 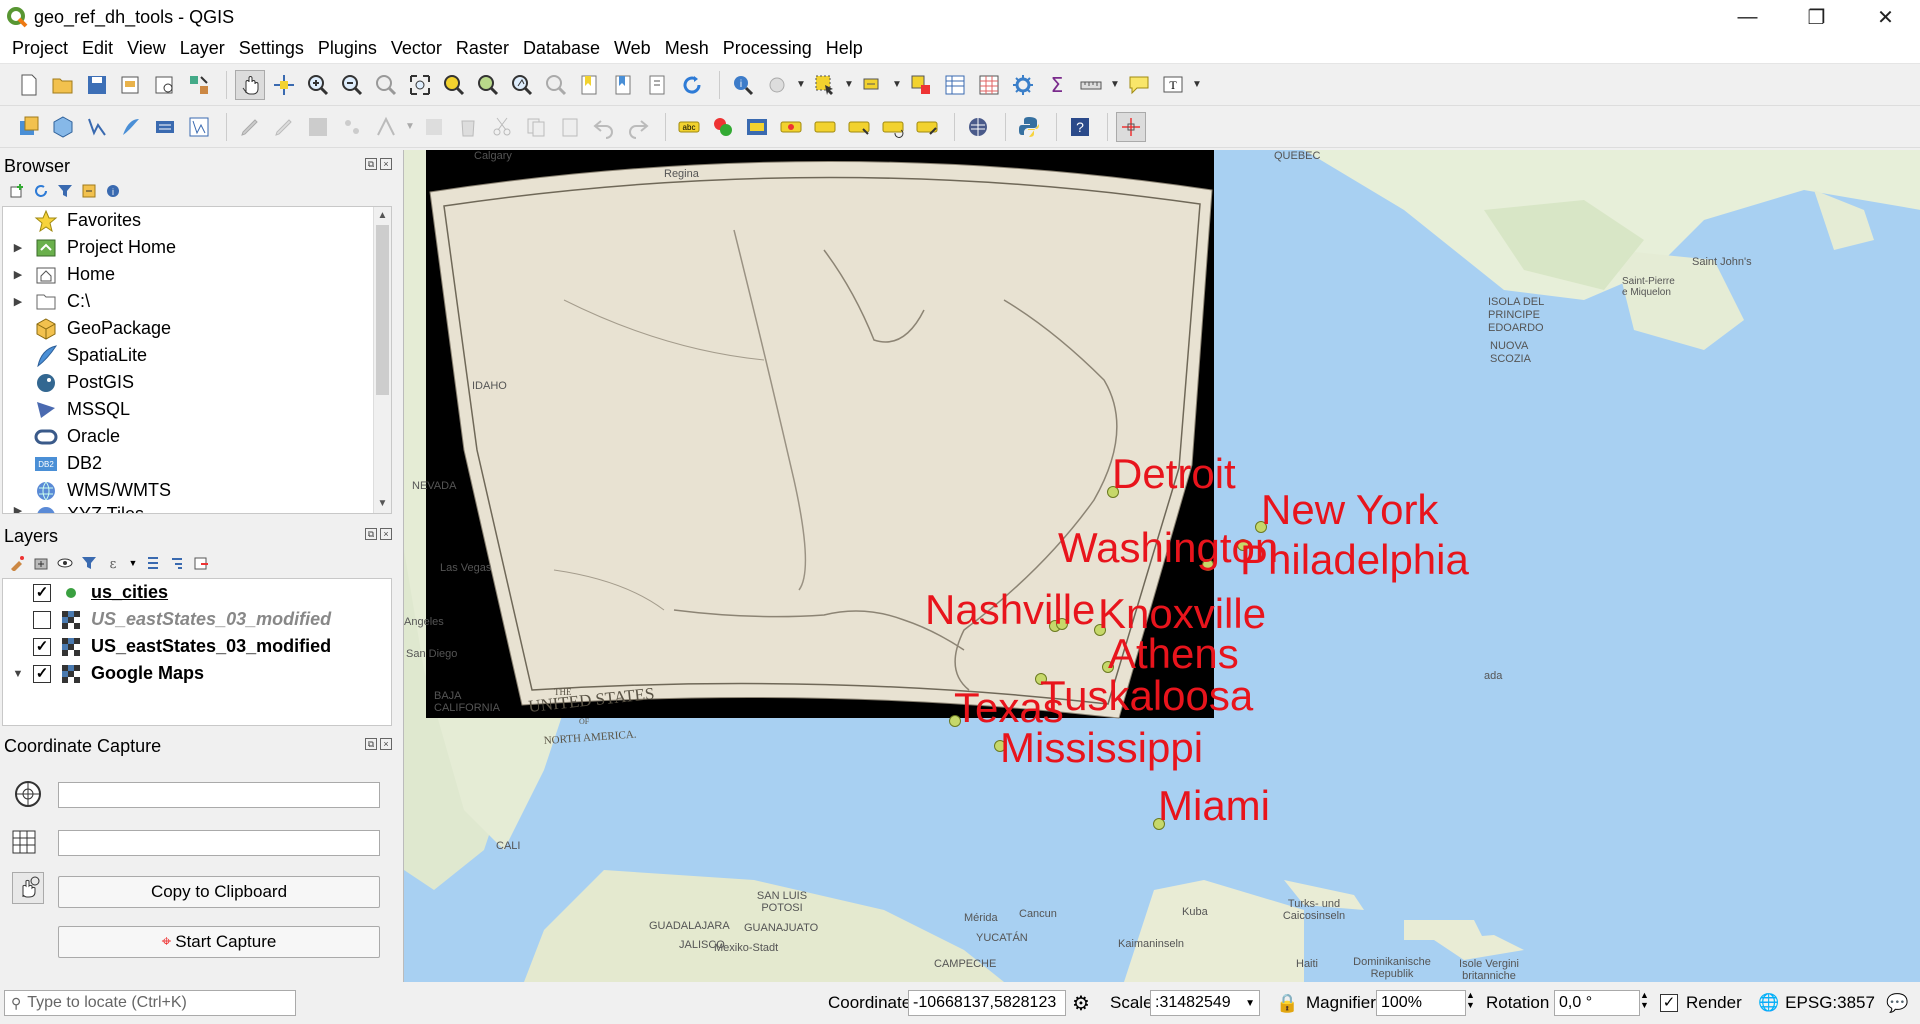 What do you see at coordinates (978, 127) in the screenshot?
I see `quickmapservices-icon` at bounding box center [978, 127].